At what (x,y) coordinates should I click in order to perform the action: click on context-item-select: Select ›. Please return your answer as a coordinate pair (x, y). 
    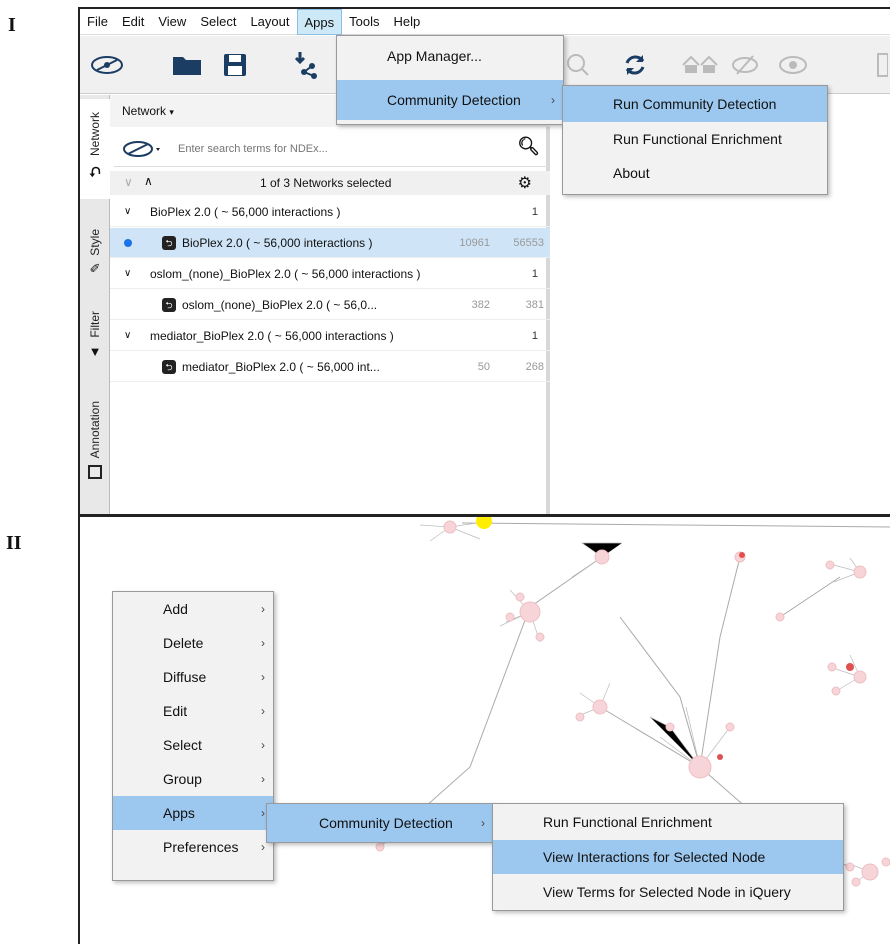
    Looking at the image, I should click on (193, 745).